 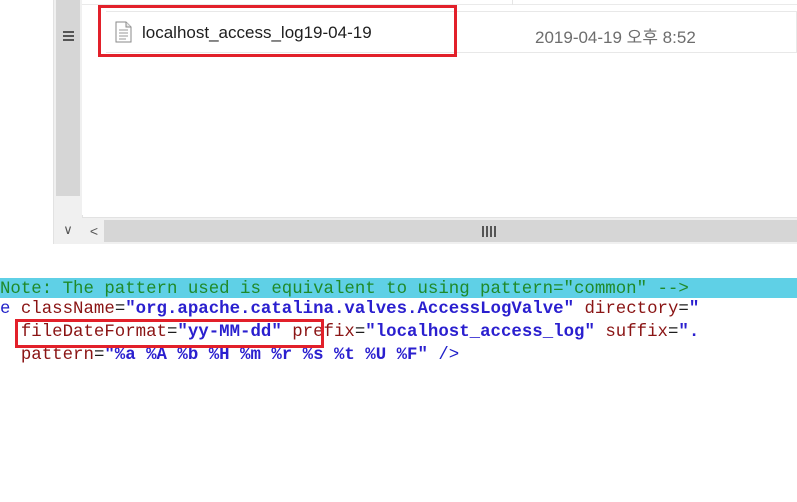 I want to click on attr-highlight-box, so click(x=169, y=333).